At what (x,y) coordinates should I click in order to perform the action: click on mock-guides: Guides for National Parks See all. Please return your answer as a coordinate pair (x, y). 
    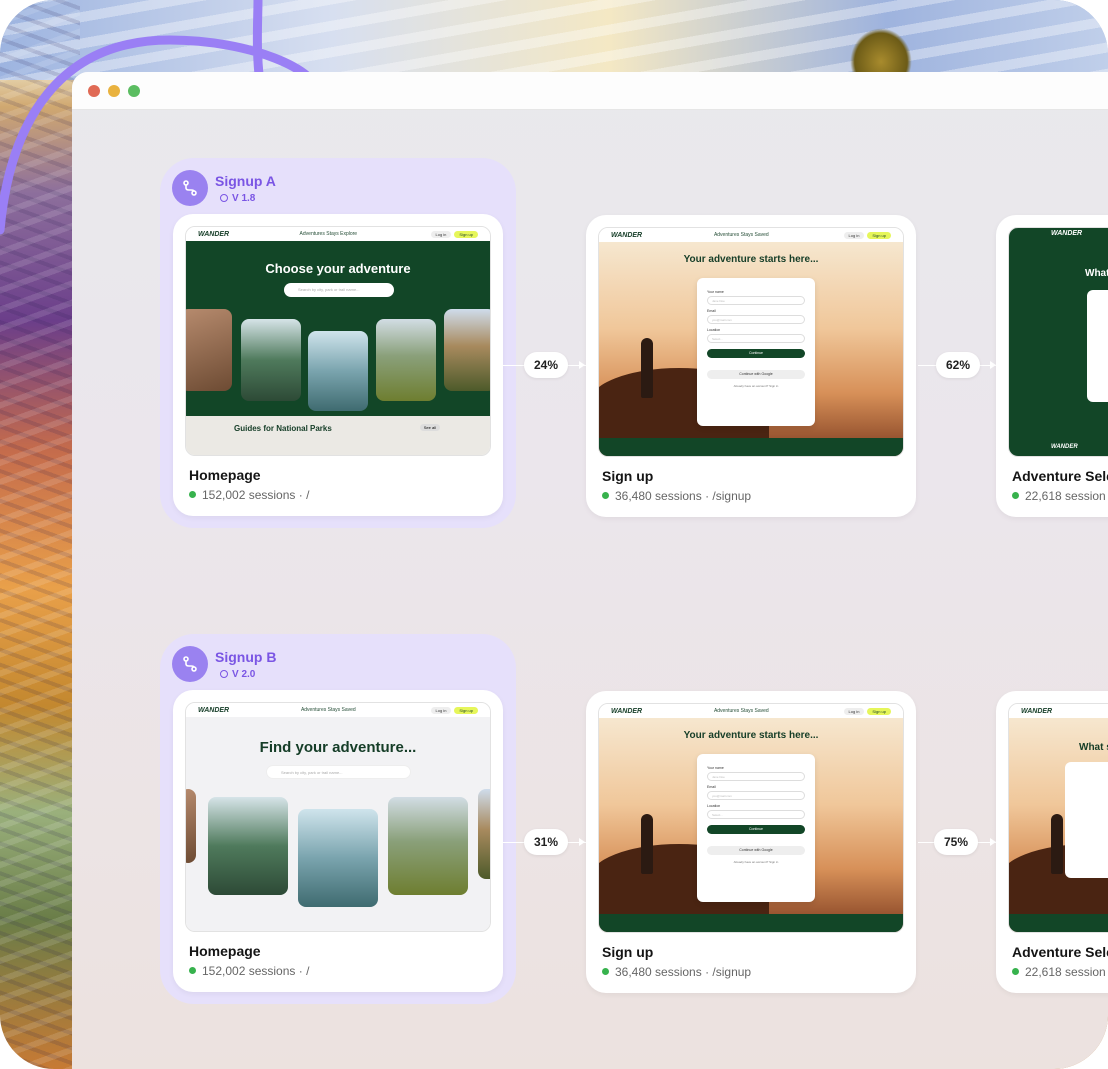
    Looking at the image, I should click on (338, 435).